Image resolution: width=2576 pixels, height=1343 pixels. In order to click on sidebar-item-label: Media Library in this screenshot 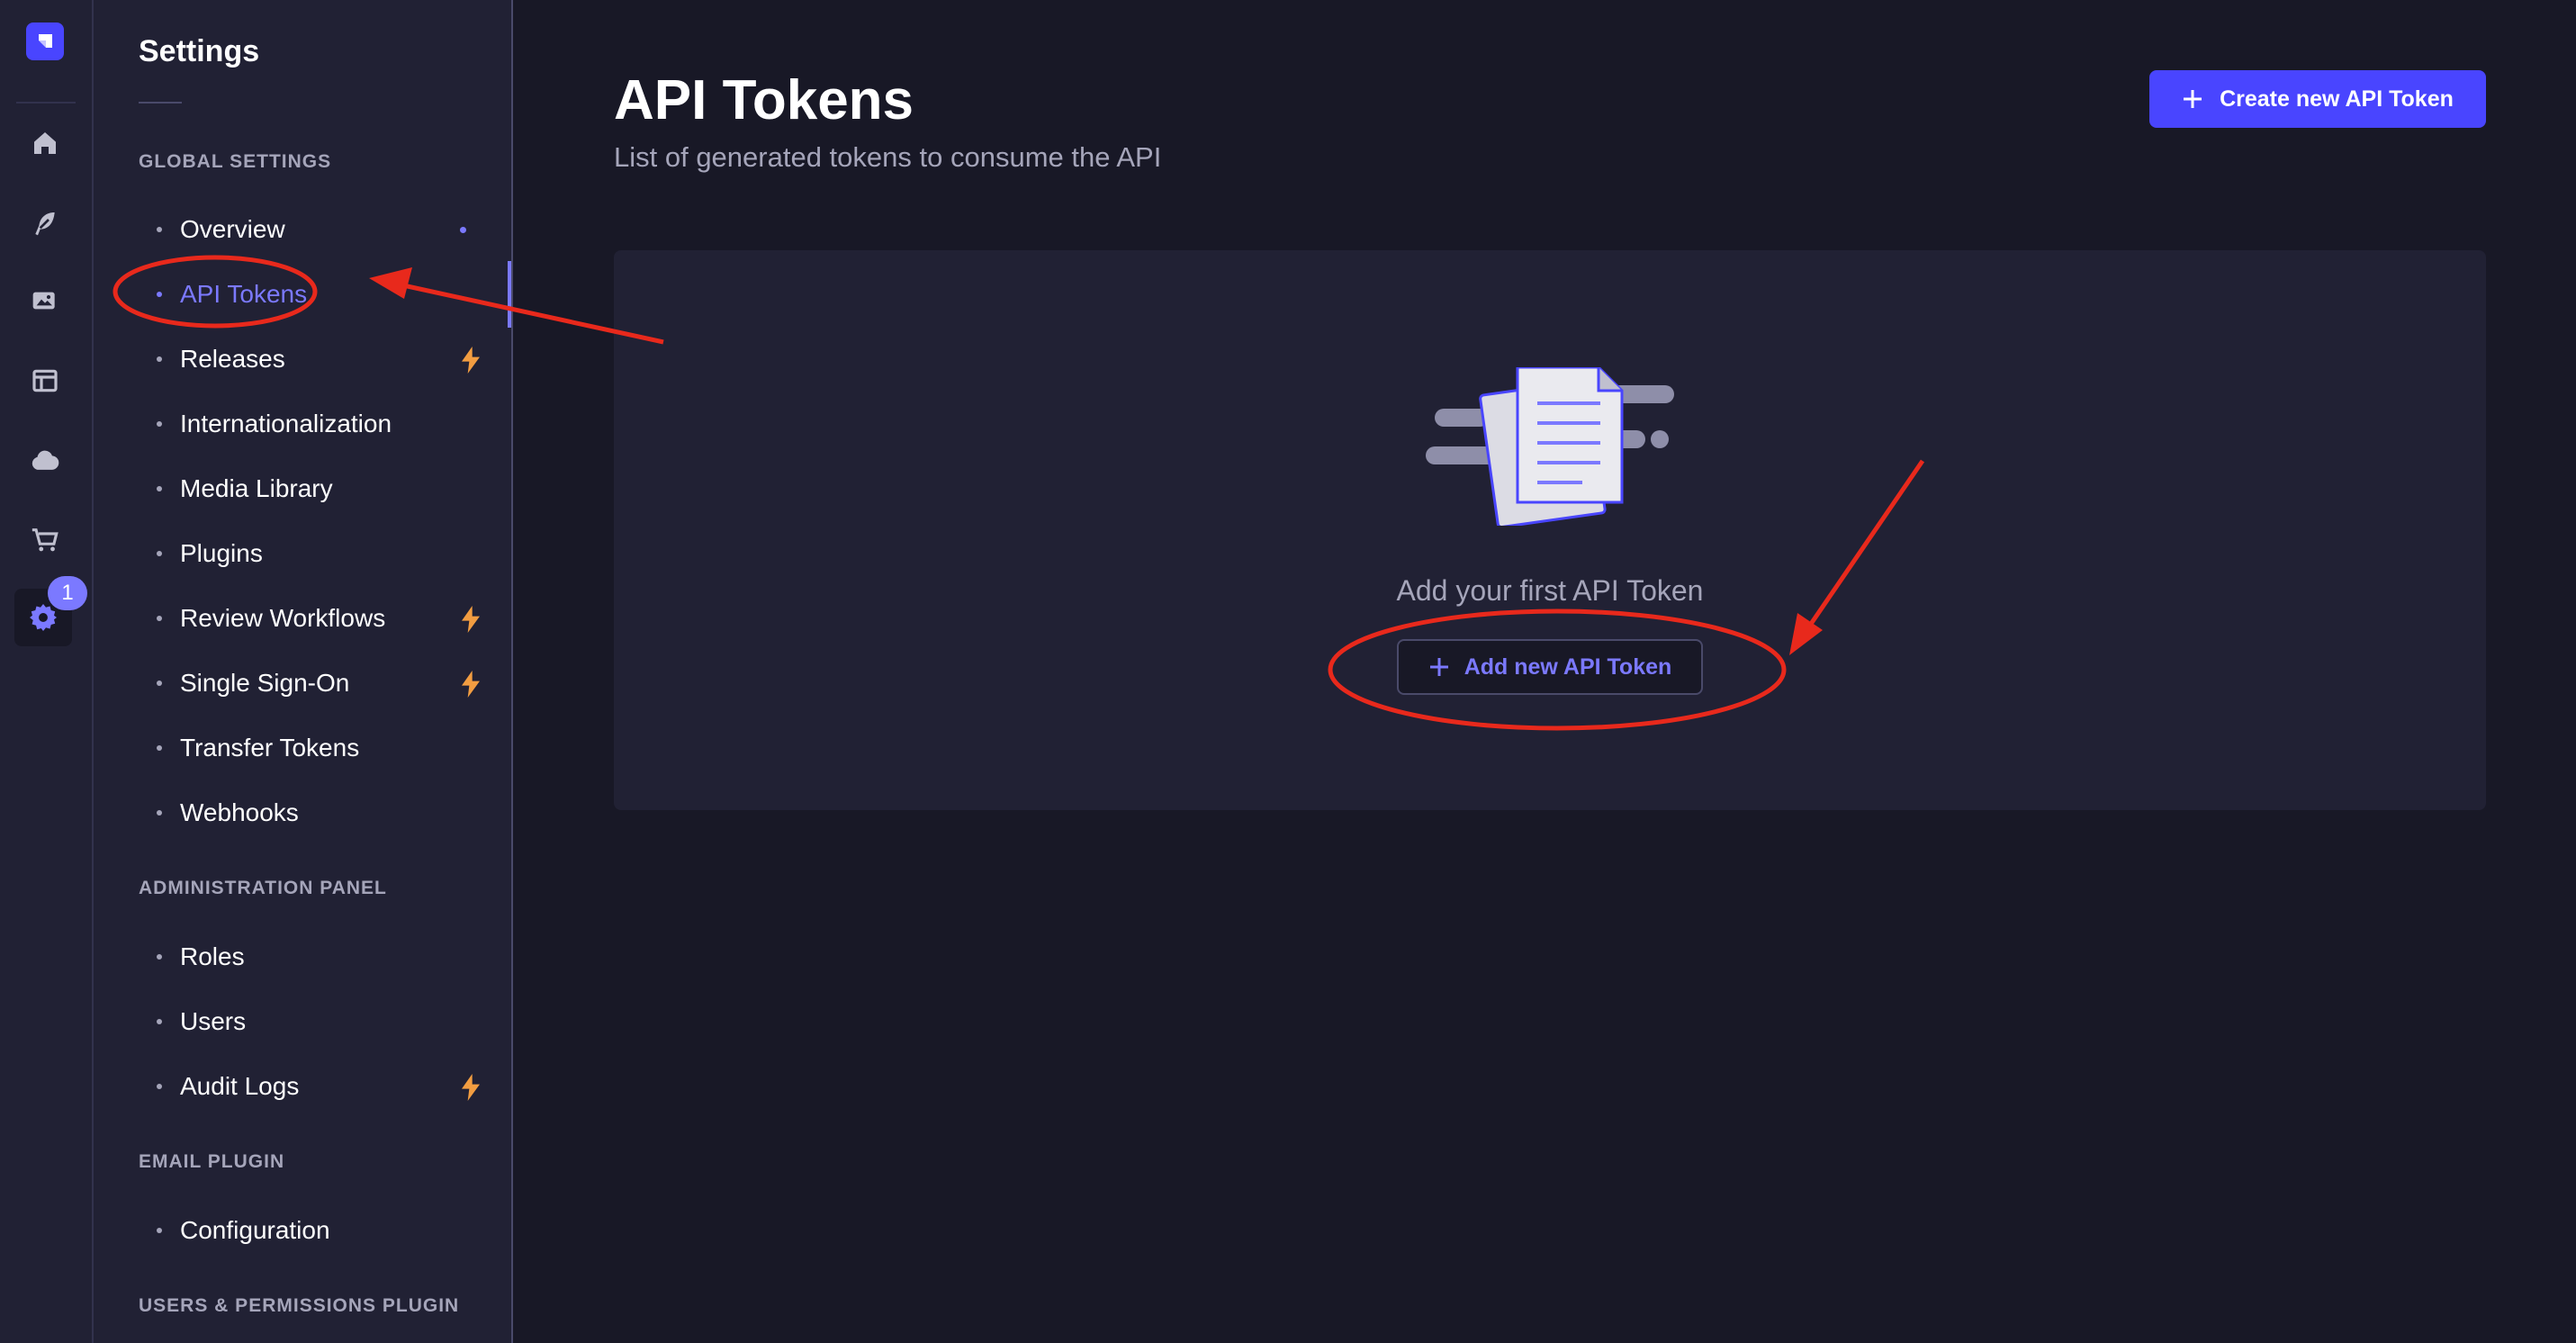, I will do `click(256, 488)`.